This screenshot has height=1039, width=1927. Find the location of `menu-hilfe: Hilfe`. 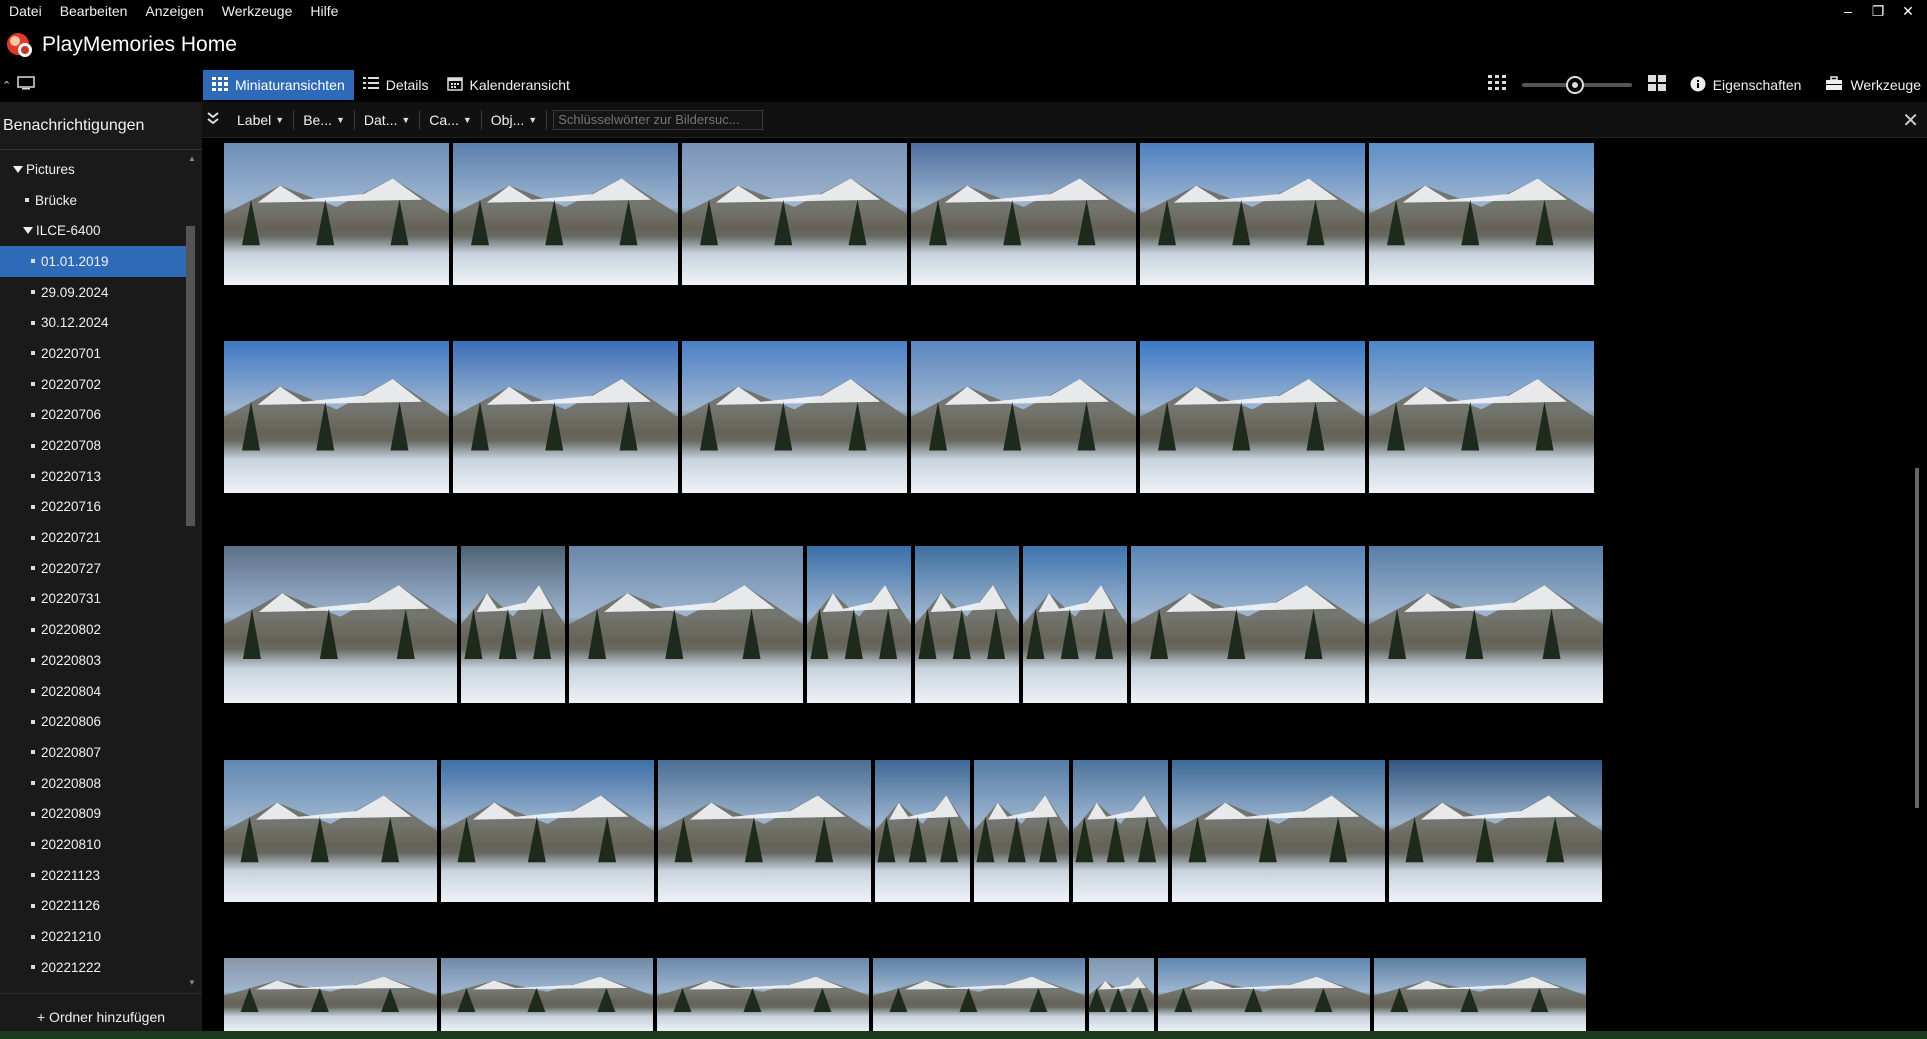

menu-hilfe: Hilfe is located at coordinates (324, 11).